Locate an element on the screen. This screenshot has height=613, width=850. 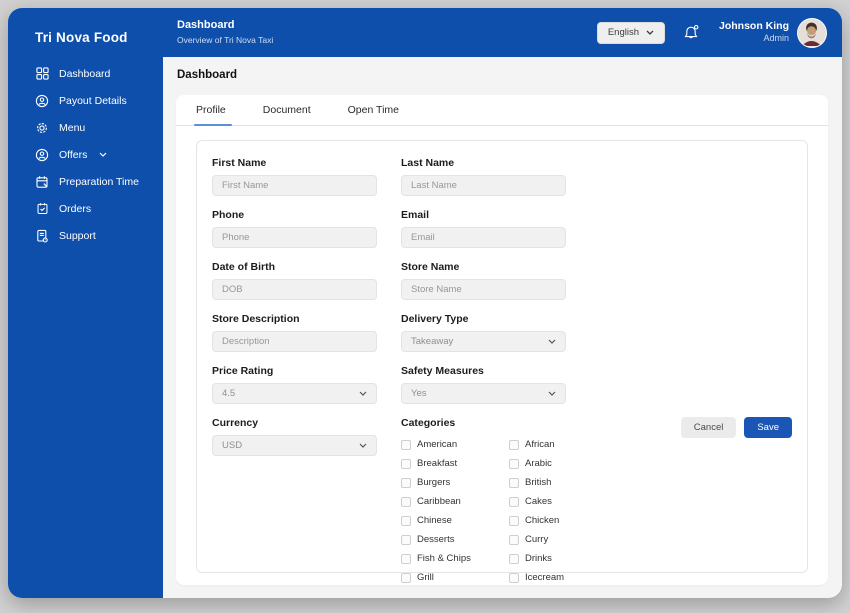
category-checkbox-drinks: Drinks is located at coordinates (569, 558).